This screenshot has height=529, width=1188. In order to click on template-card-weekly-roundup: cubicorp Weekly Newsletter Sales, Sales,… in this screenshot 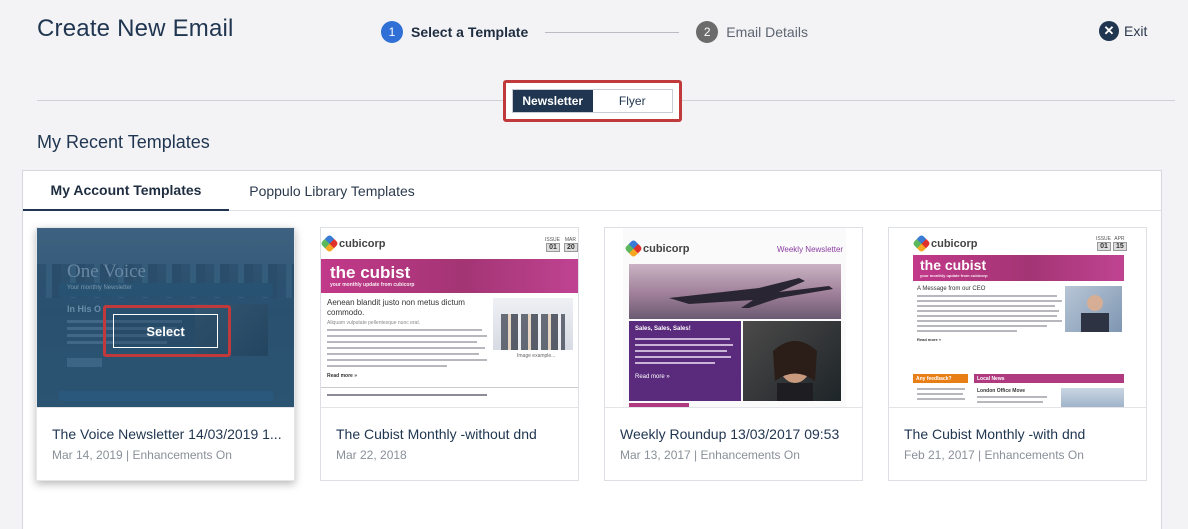, I will do `click(733, 354)`.